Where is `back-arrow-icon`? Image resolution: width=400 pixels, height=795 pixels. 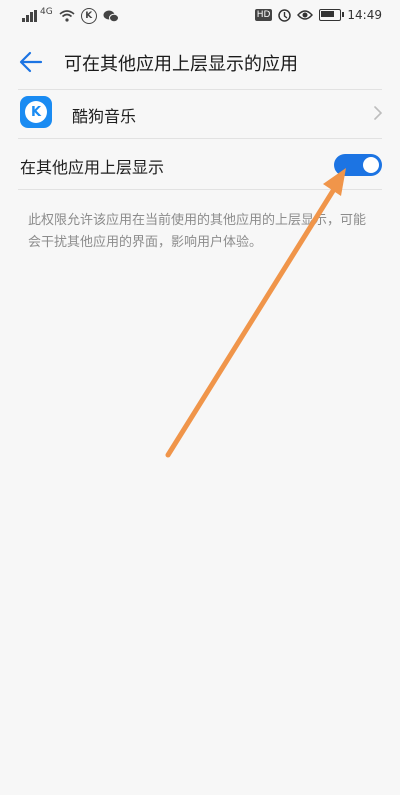
back-arrow-icon is located at coordinates (31, 62).